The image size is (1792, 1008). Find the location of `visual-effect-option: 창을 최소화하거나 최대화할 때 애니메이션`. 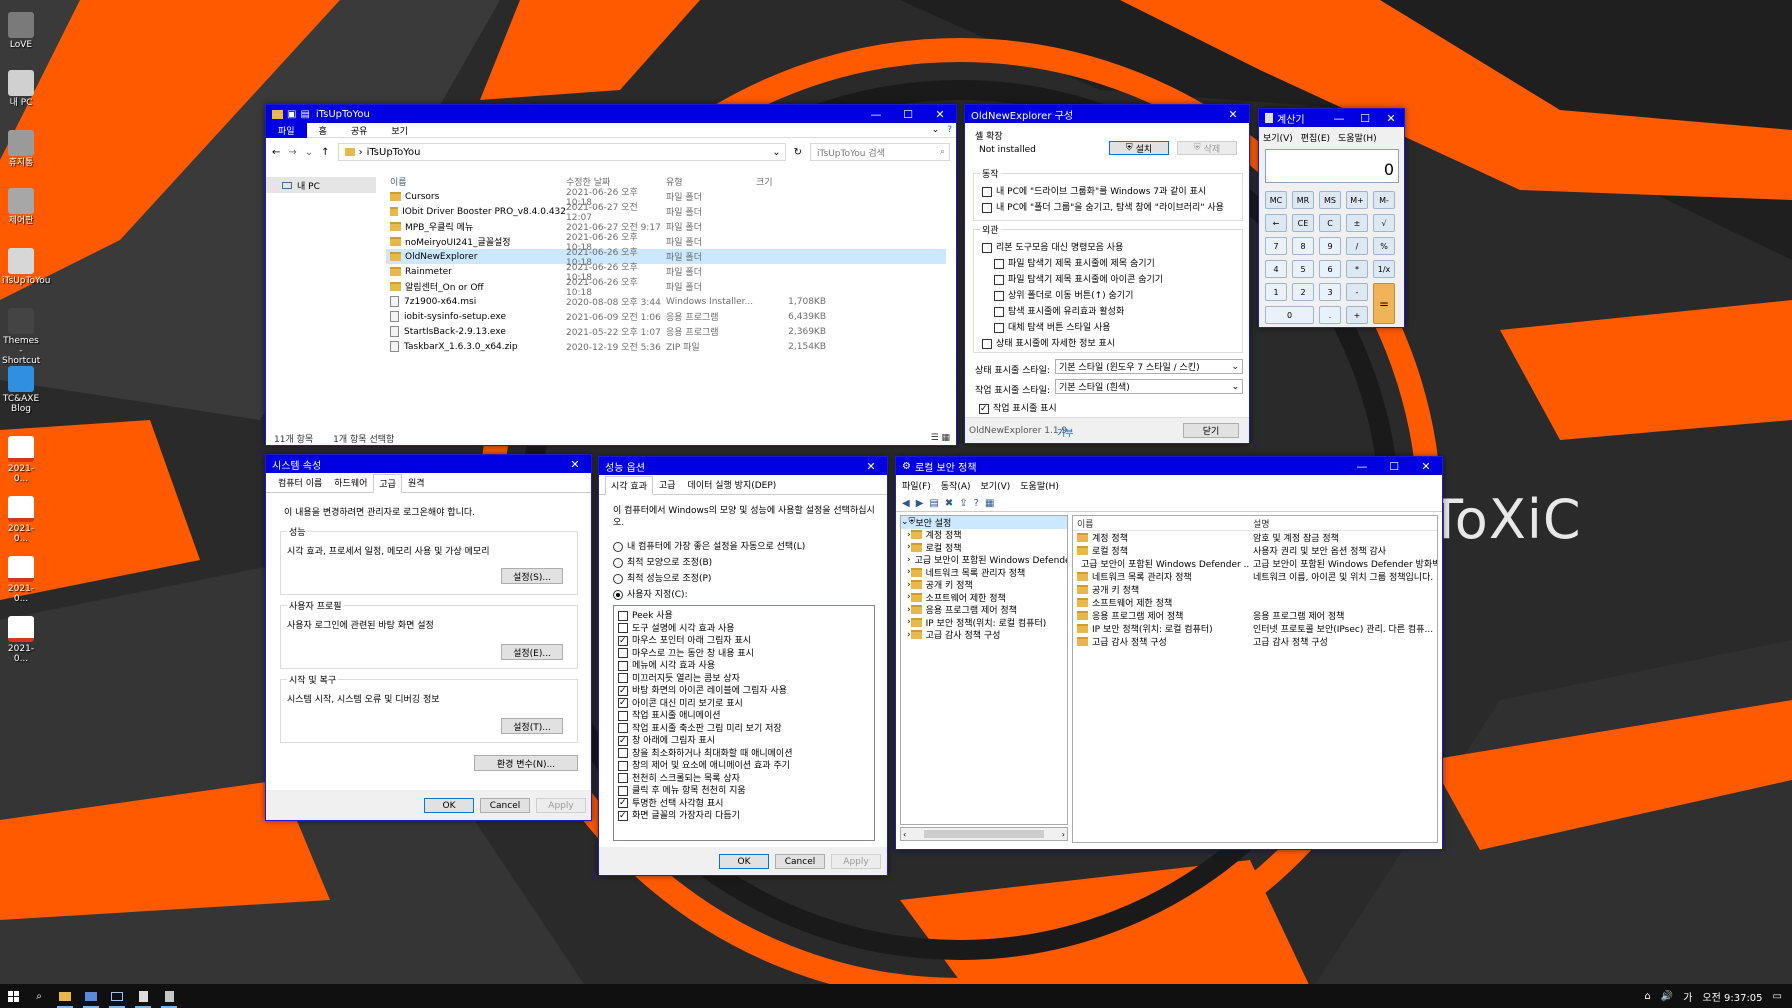

visual-effect-option: 창을 최소화하거나 최대화할 때 애니메이션 is located at coordinates (744, 752).